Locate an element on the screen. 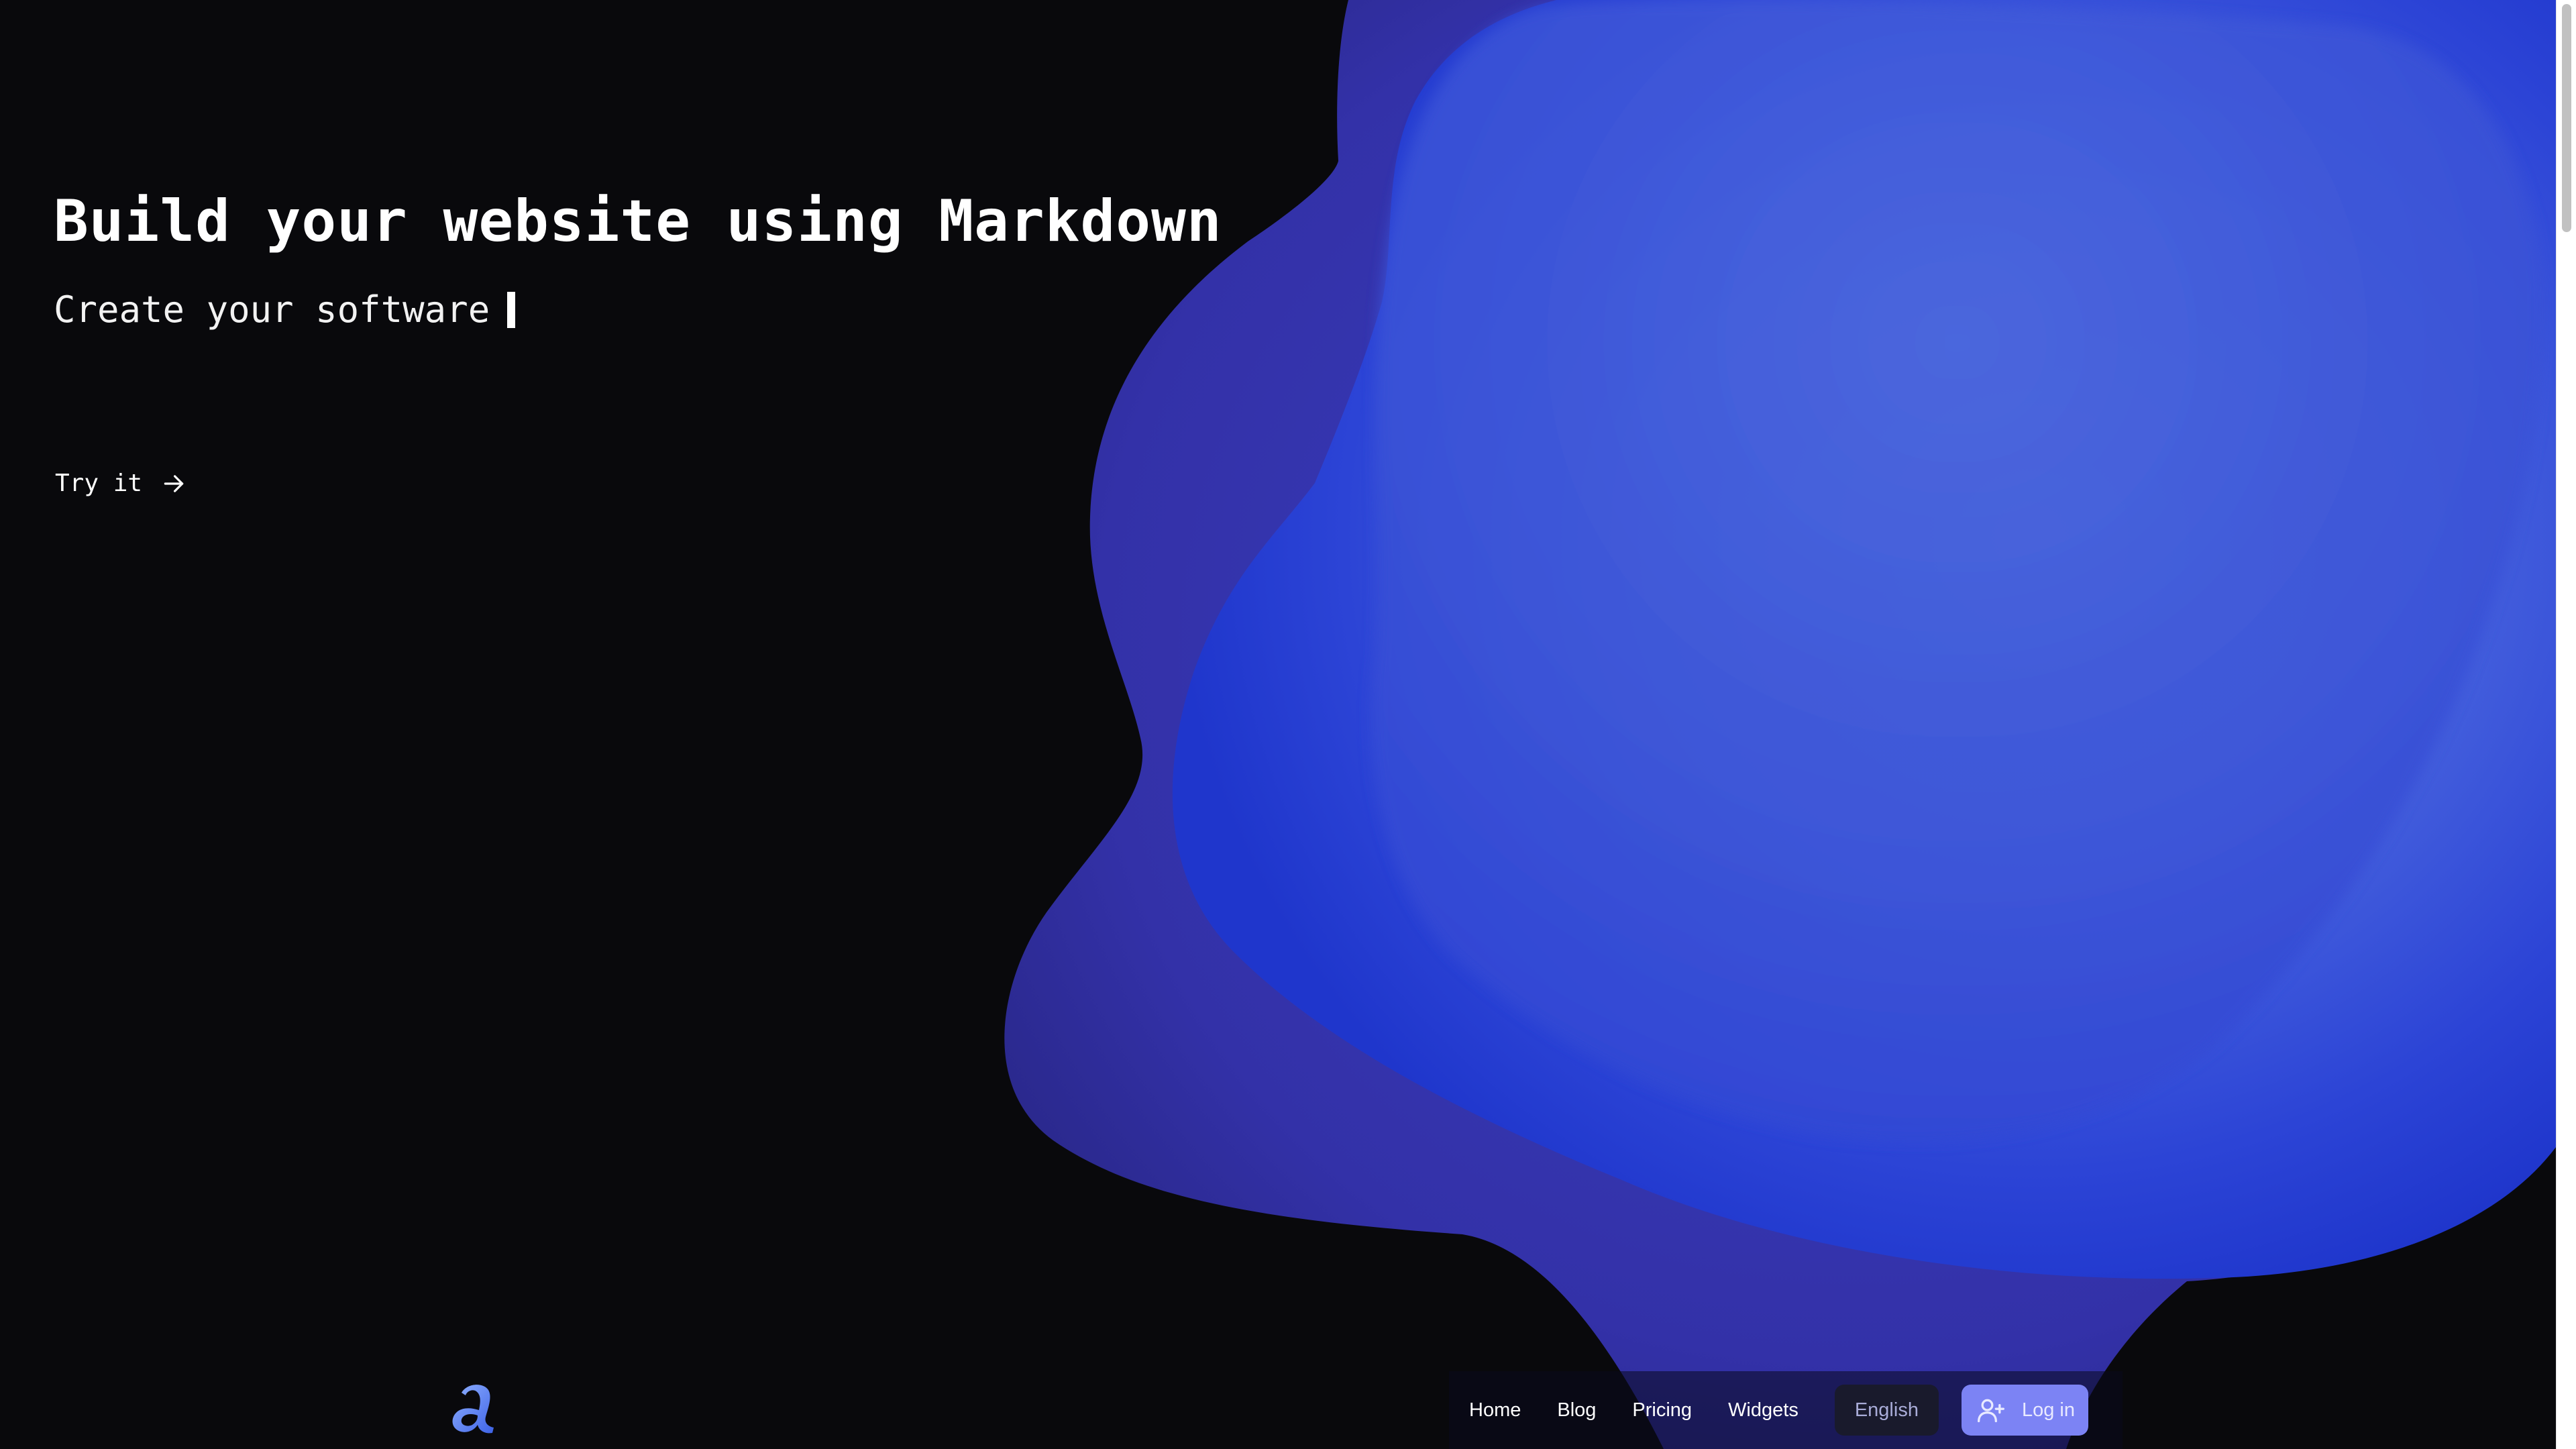 The height and width of the screenshot is (1449, 2576). login-button: Log in is located at coordinates (2024, 1410).